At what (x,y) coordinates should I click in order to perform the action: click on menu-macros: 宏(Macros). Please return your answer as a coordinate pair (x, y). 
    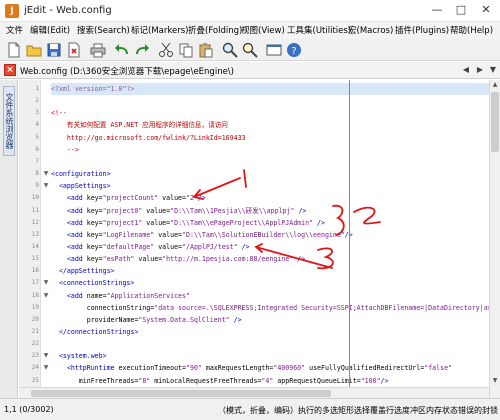
    Looking at the image, I should click on (370, 30).